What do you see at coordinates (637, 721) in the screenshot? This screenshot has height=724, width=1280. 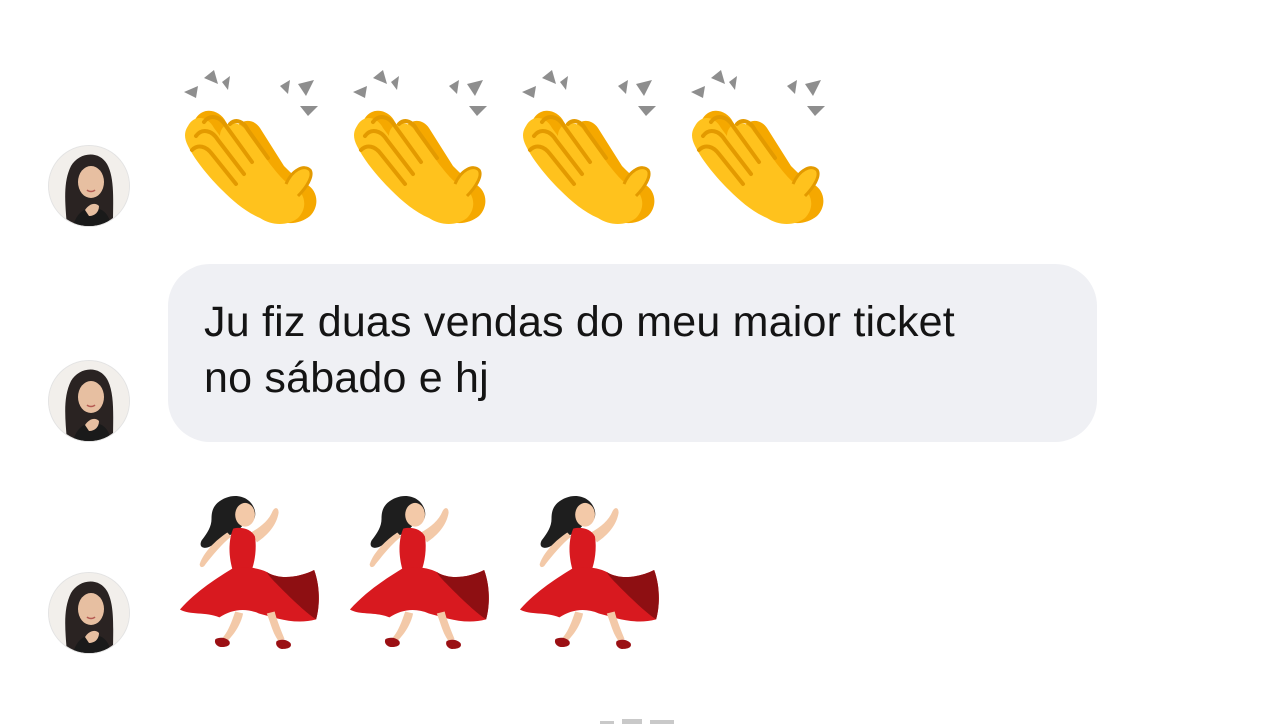 I see `cropped-text-fragment` at bounding box center [637, 721].